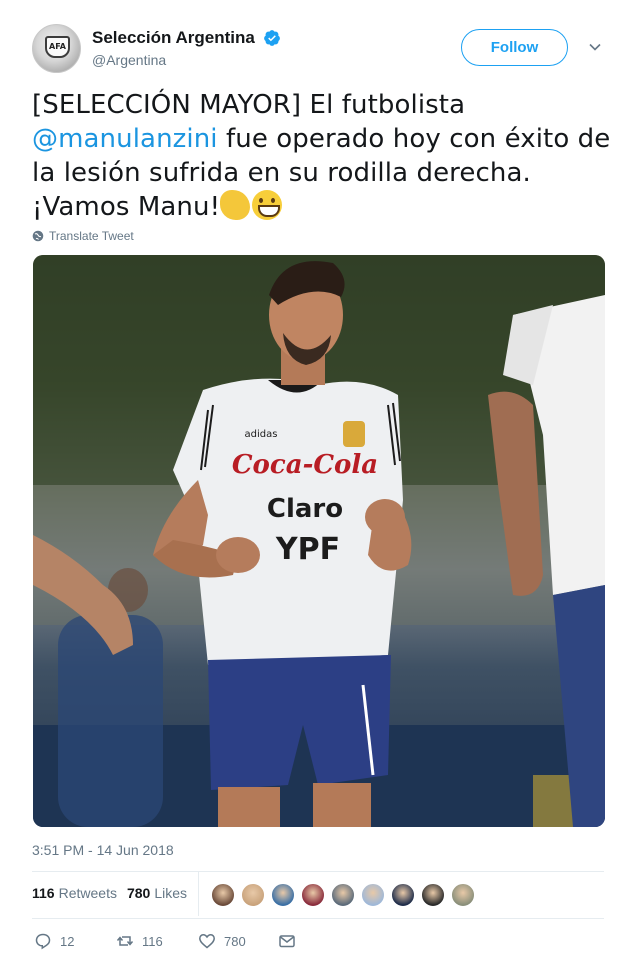 The height and width of the screenshot is (965, 640). I want to click on like-button: 780, so click(222, 941).